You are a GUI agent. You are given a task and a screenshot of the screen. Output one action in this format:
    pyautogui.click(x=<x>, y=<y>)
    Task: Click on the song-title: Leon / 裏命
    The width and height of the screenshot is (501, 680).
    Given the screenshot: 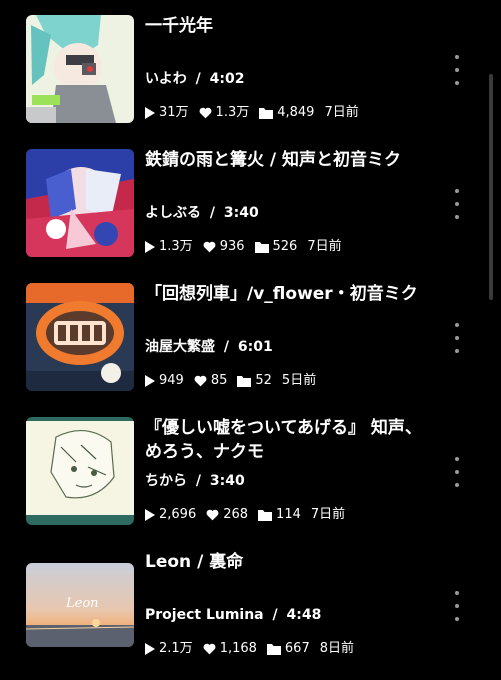 What is the action you would take?
    pyautogui.click(x=290, y=562)
    